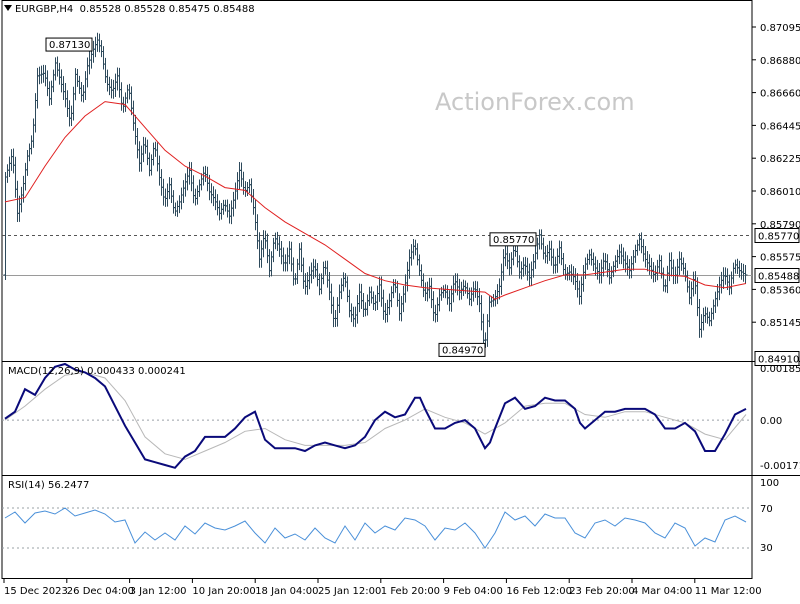 Image resolution: width=800 pixels, height=604 pixels. What do you see at coordinates (780, 192) in the screenshot?
I see `y-tick-label: 0.86010` at bounding box center [780, 192].